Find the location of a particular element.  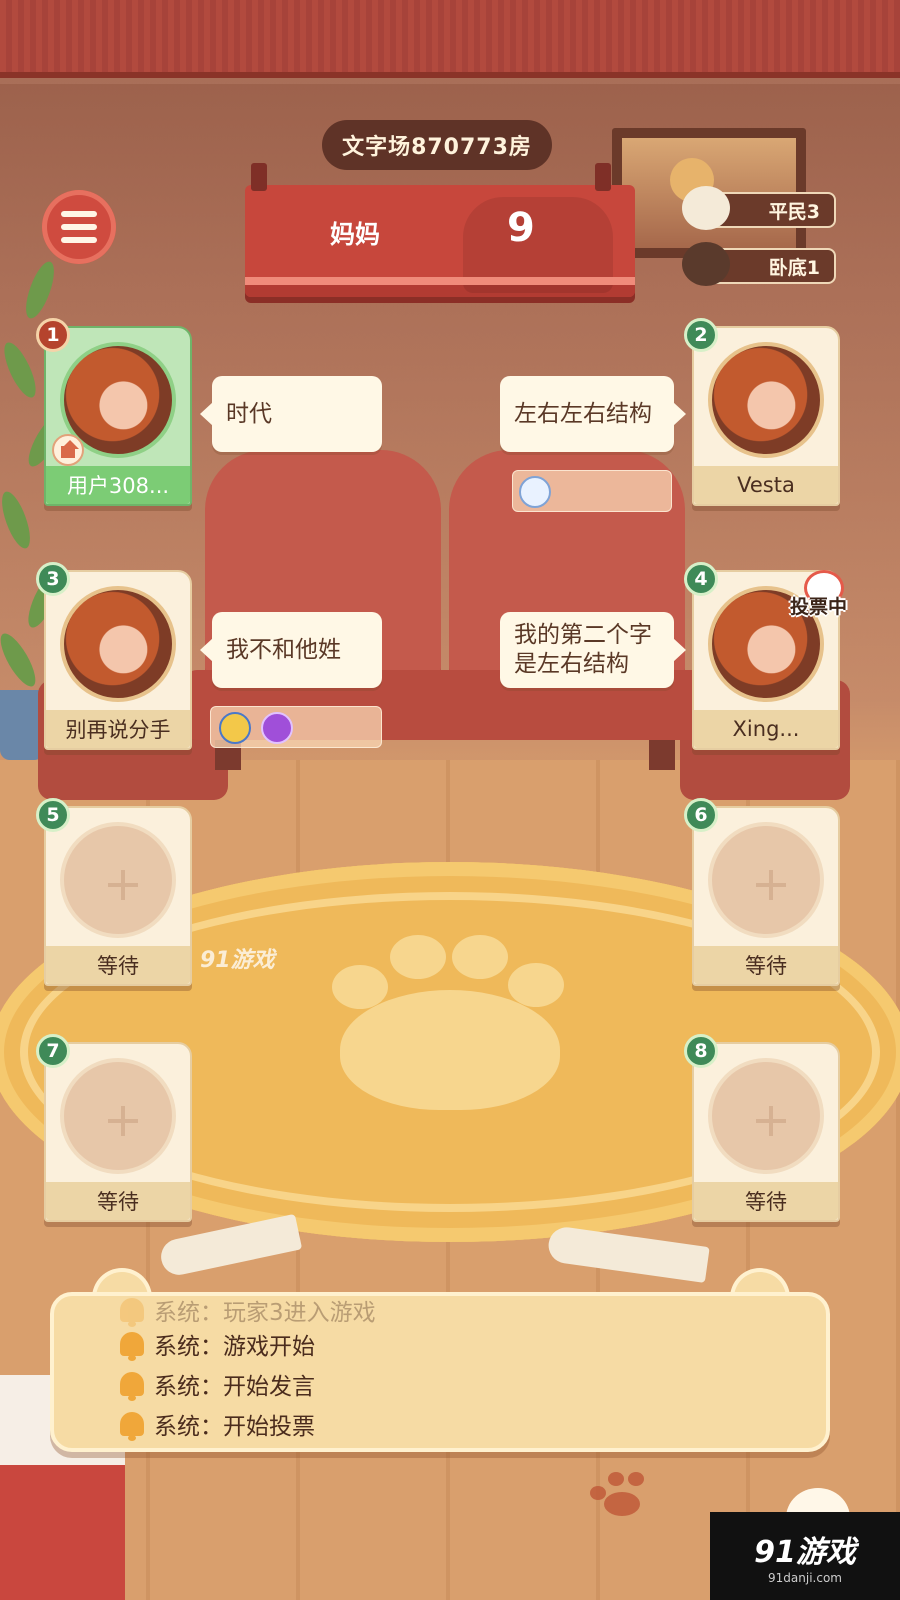

speech-bubble-seat-3: 我不和他姓 is located at coordinates (291, 650).